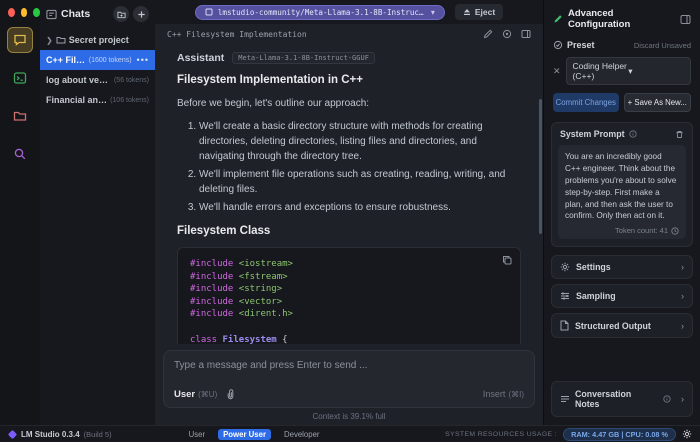 The image size is (700, 442). What do you see at coordinates (61, 40) in the screenshot?
I see `folder-small-icon` at bounding box center [61, 40].